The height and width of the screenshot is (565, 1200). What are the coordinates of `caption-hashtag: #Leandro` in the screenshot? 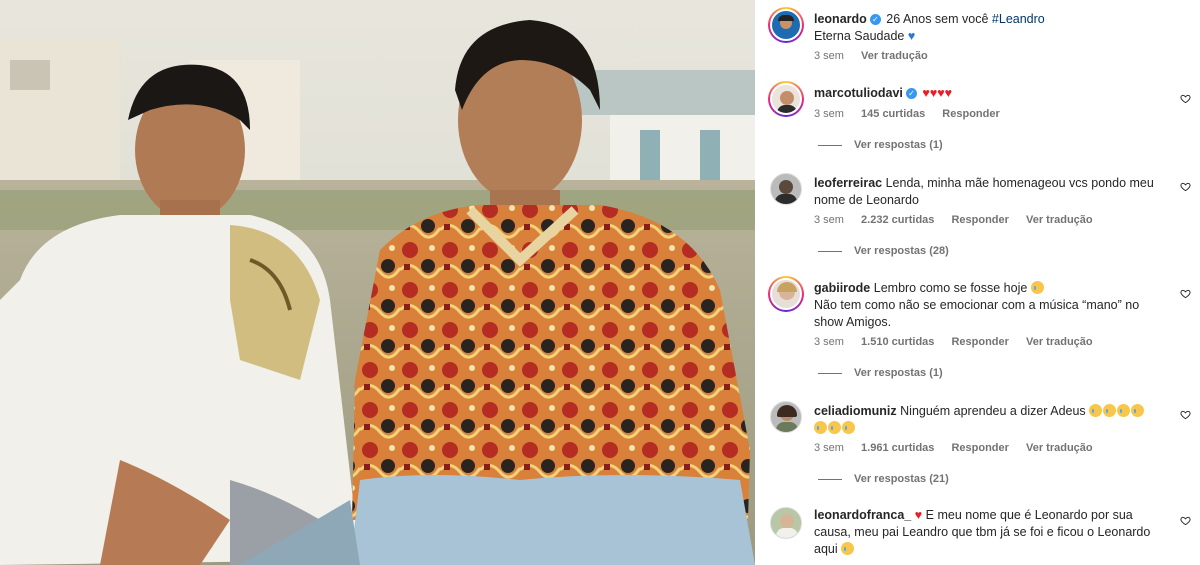 It's located at (1018, 19).